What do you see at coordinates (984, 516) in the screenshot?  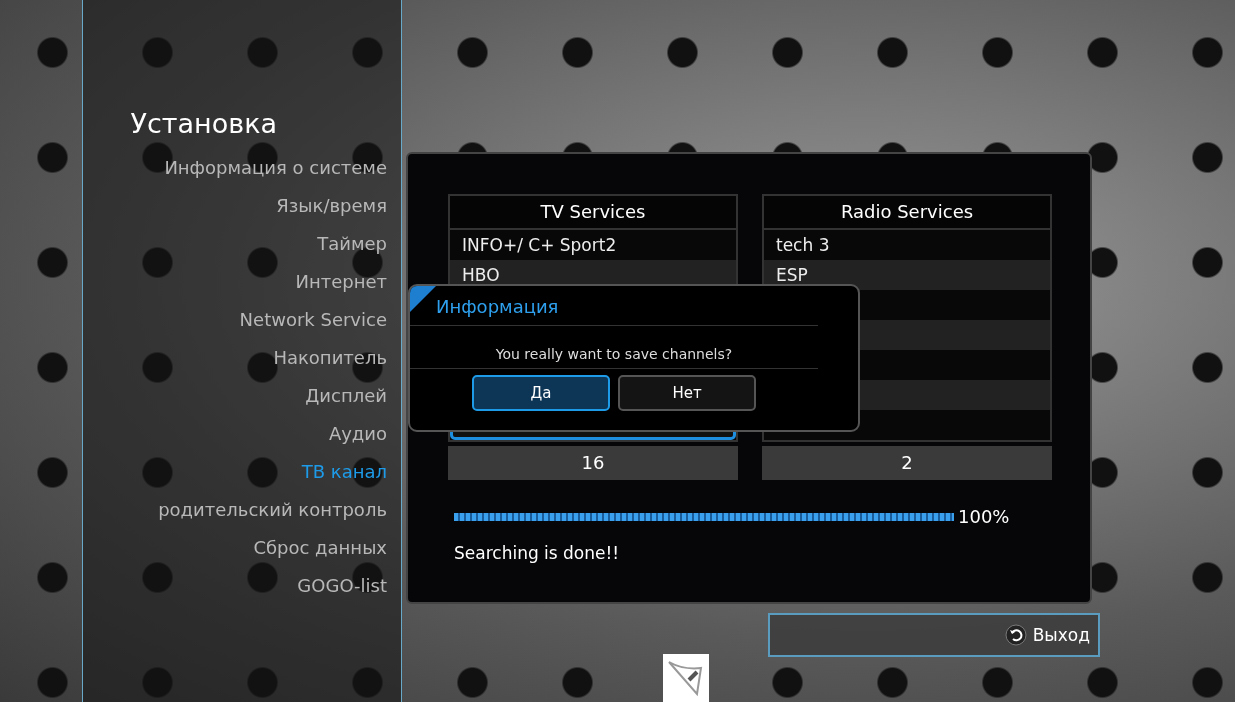 I see `progress-reading: 100%` at bounding box center [984, 516].